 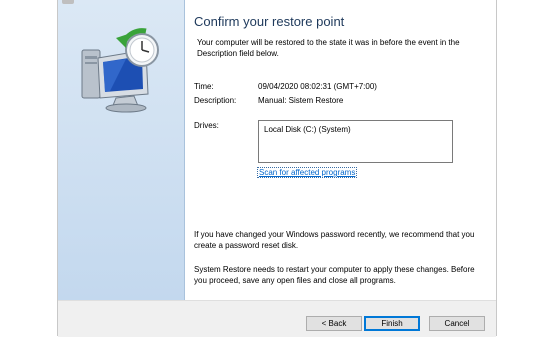 I want to click on page-title: Confirm your restore point, so click(x=269, y=21).